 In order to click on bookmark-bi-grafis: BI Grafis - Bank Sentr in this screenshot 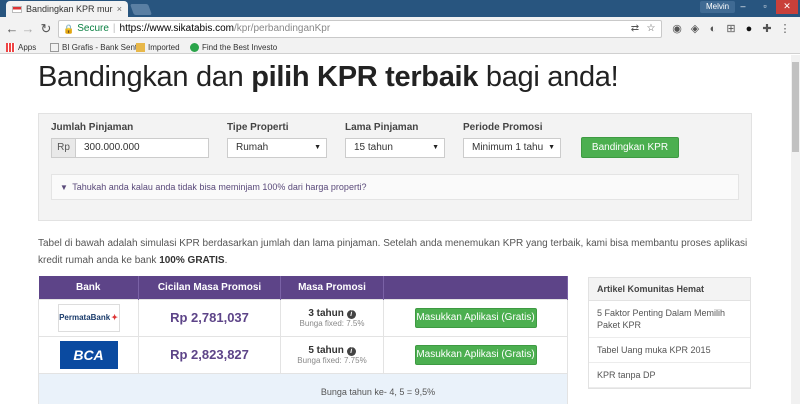, I will do `click(95, 47)`.